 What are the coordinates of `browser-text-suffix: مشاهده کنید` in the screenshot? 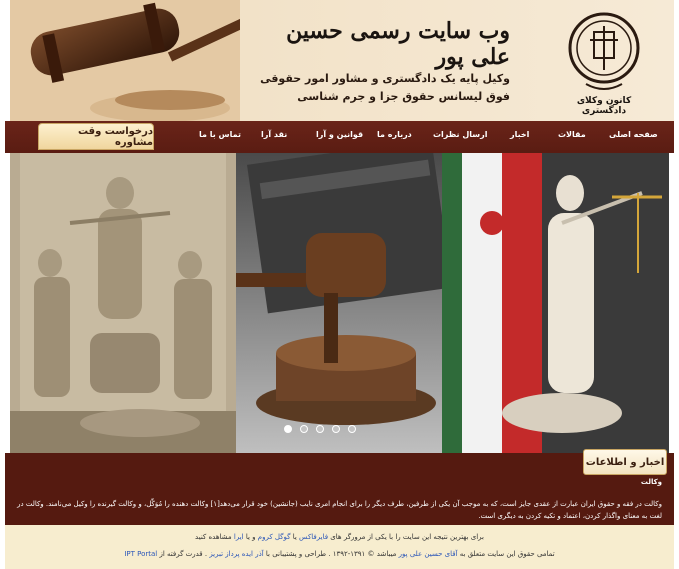 It's located at (213, 537).